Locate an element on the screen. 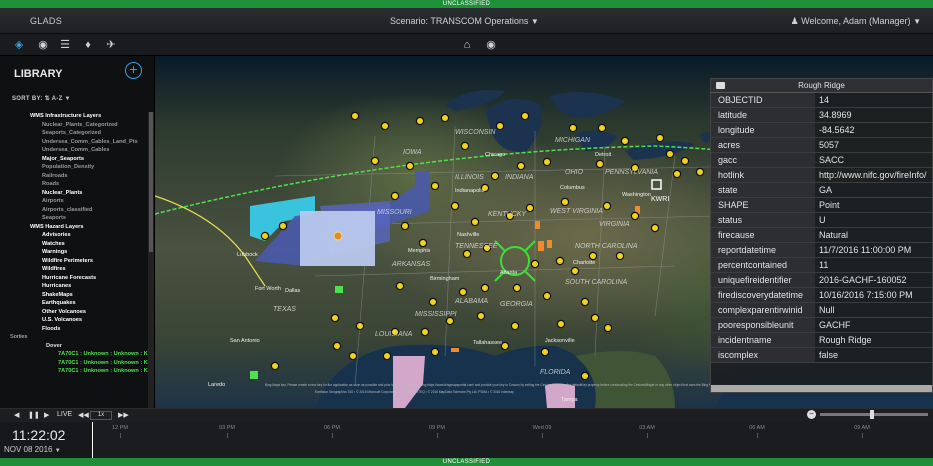 The width and height of the screenshot is (933, 466). sort-control: SORT BY: ⇅ A-Z ▼ is located at coordinates (41, 98).